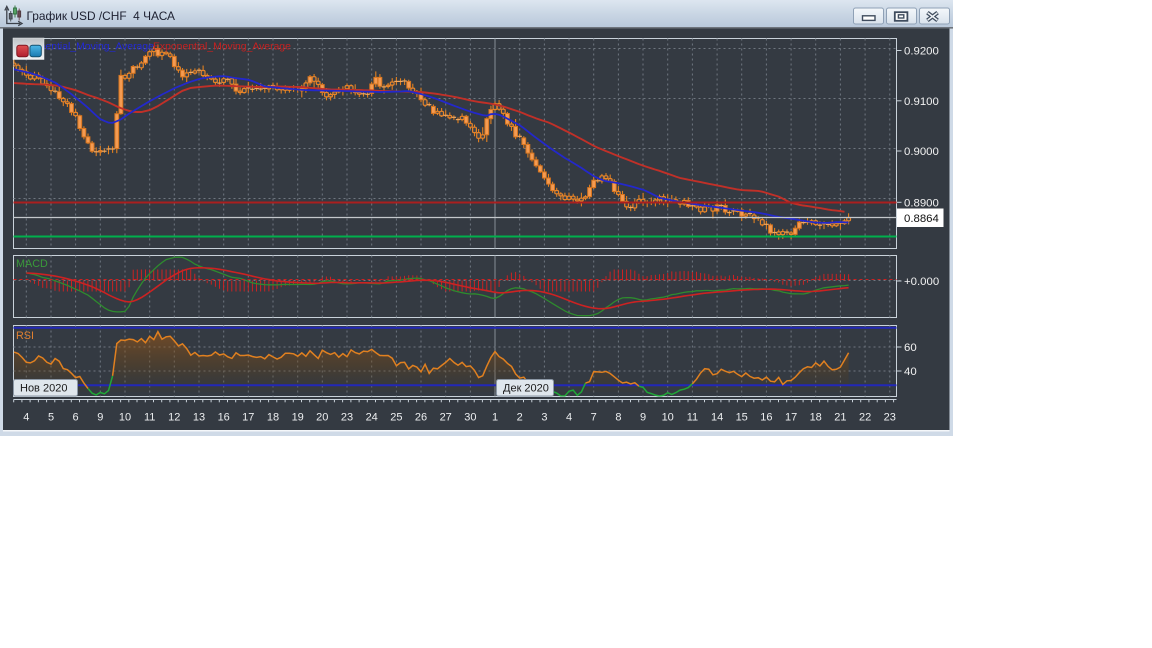 The height and width of the screenshot is (648, 1152). I want to click on svg-text: Дек 2020, so click(526, 389).